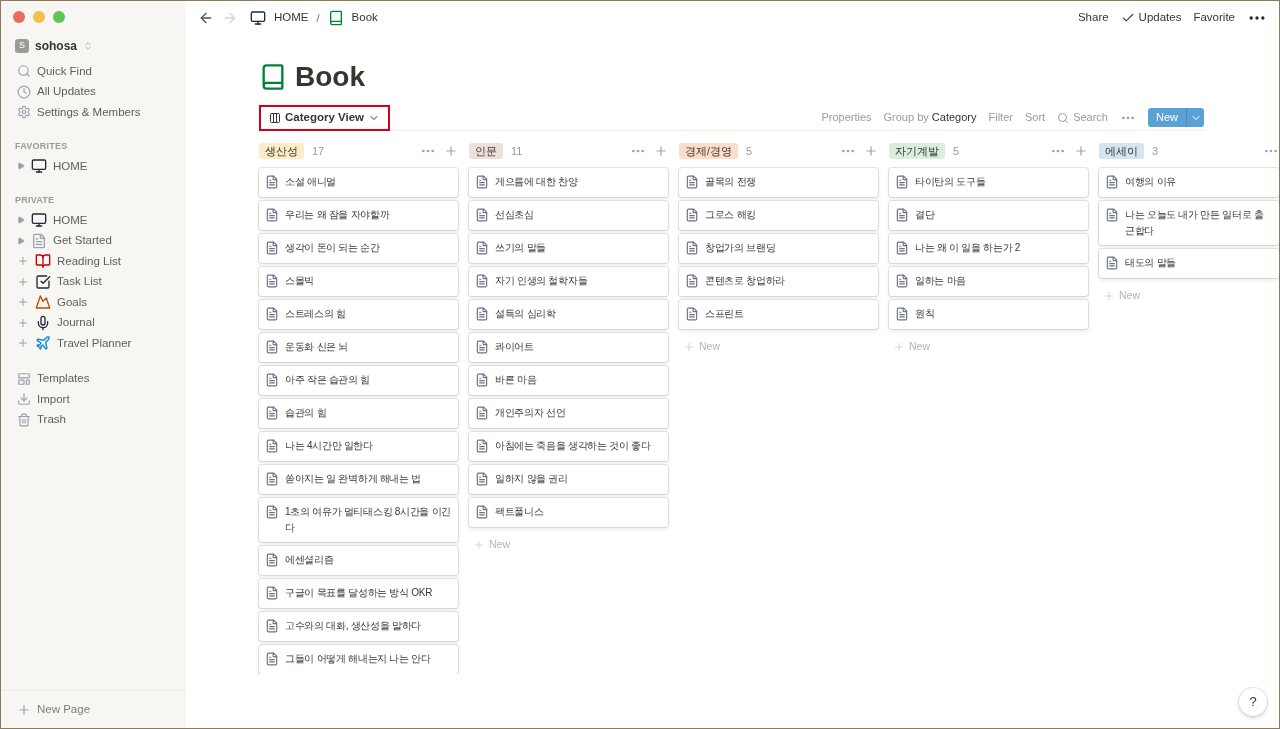 Image resolution: width=1280 pixels, height=729 pixels. Describe the element at coordinates (358, 314) in the screenshot. I see `board-card: 스트레스의 힘` at that location.